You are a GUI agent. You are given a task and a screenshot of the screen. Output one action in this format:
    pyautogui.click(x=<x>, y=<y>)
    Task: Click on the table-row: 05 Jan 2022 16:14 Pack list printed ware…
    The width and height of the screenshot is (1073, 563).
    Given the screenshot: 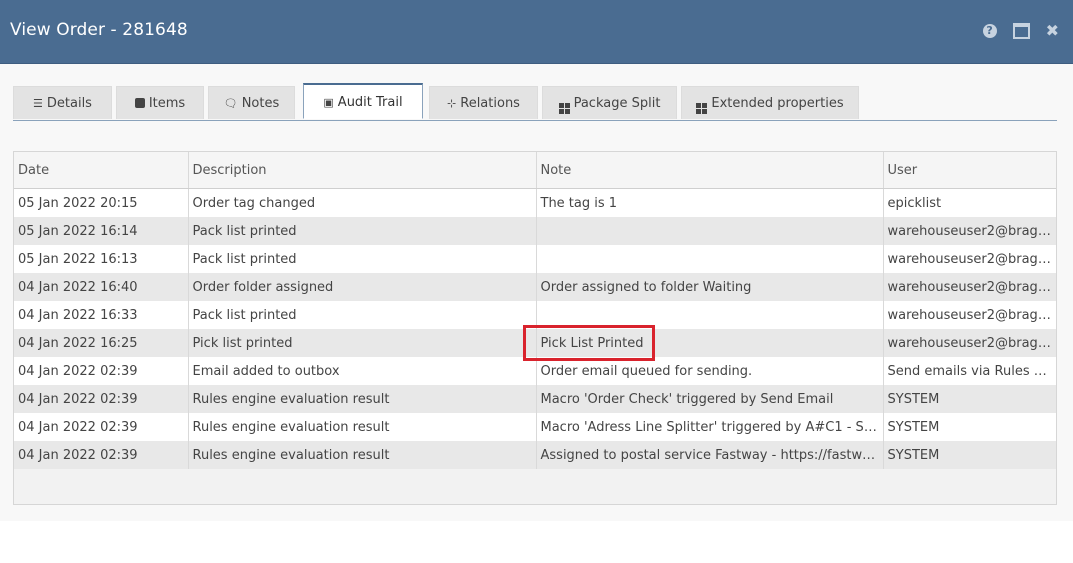 What is the action you would take?
    pyautogui.click(x=535, y=231)
    